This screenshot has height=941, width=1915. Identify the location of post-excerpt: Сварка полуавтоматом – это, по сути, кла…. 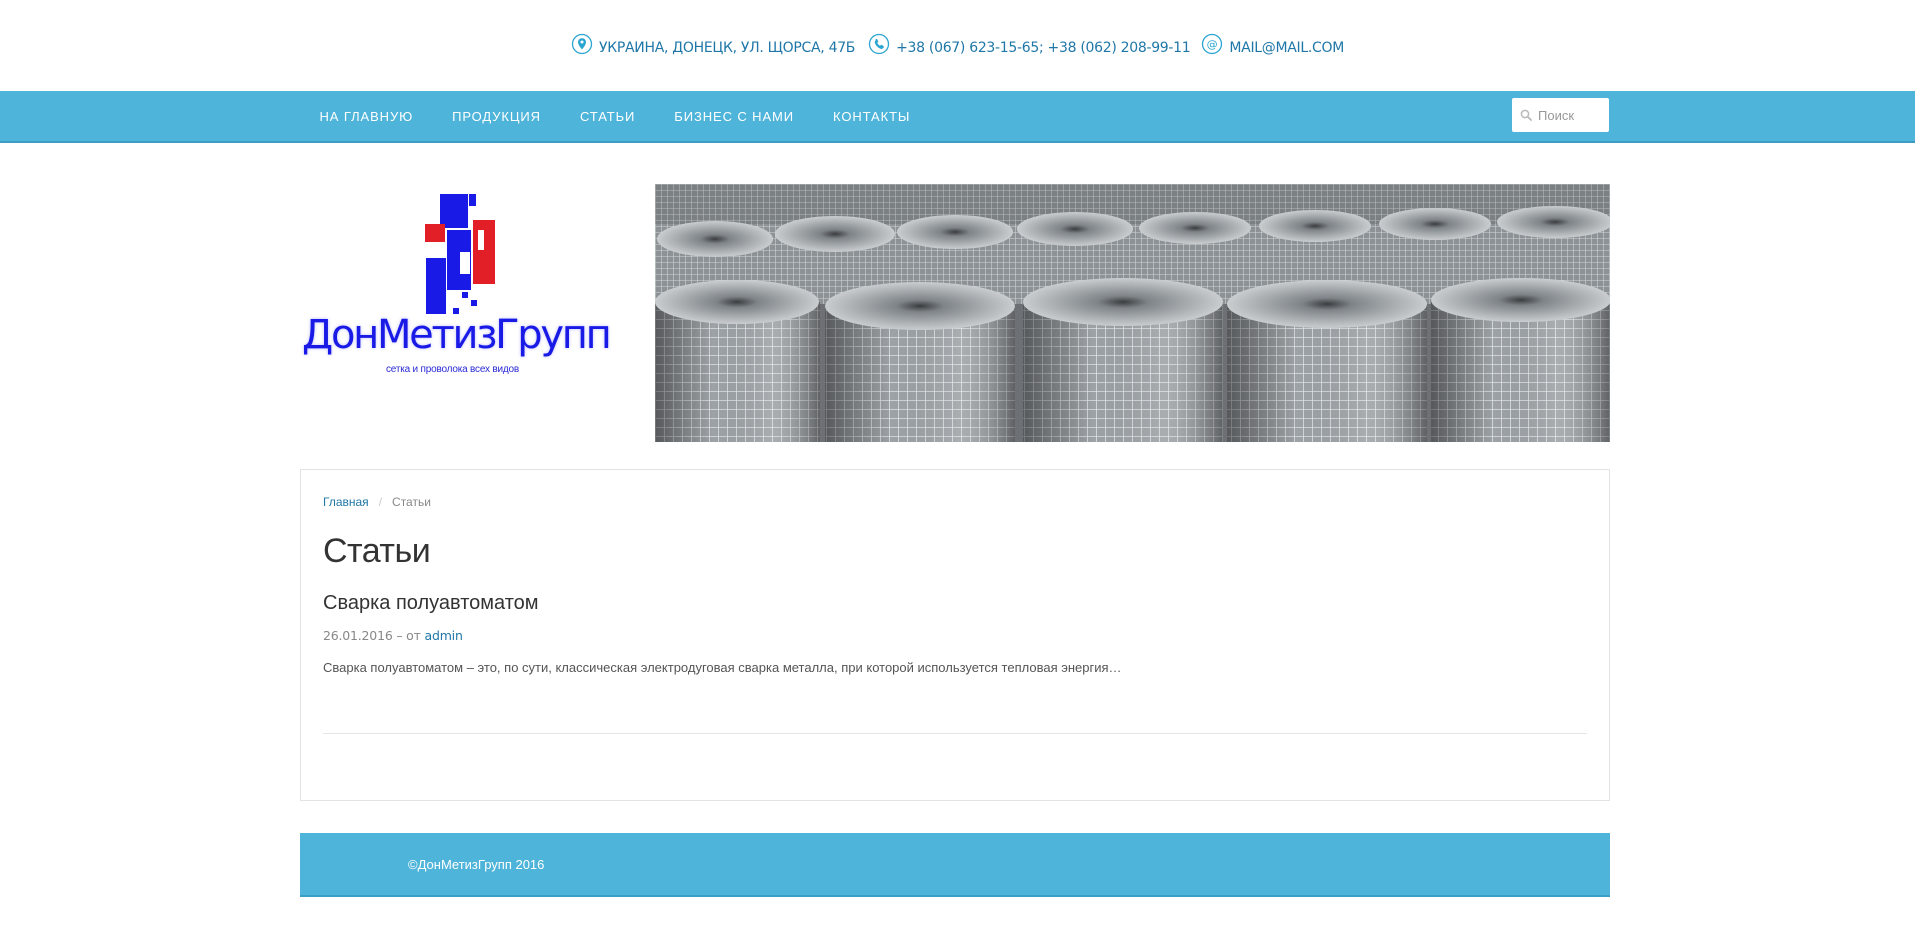
(722, 667).